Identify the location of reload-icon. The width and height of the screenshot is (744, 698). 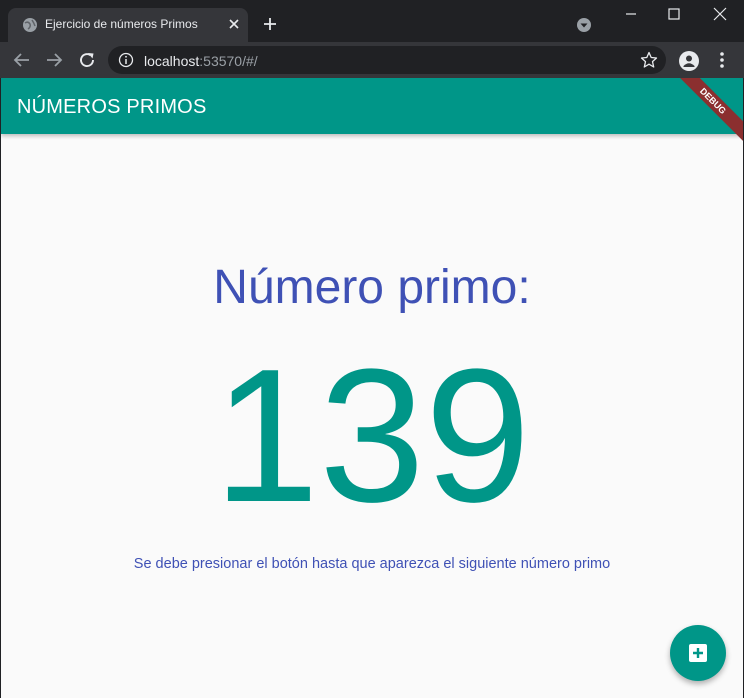
(87, 60).